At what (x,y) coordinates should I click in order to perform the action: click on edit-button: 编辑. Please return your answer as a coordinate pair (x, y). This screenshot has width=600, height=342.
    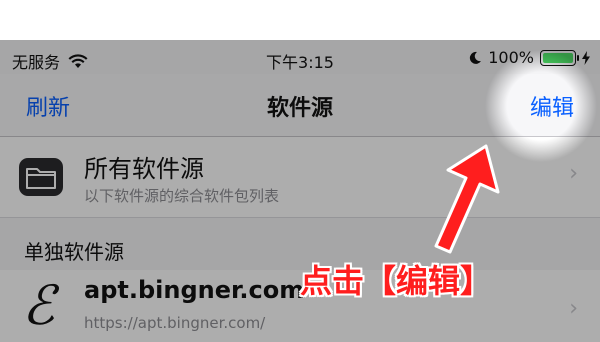
    Looking at the image, I should click on (552, 106).